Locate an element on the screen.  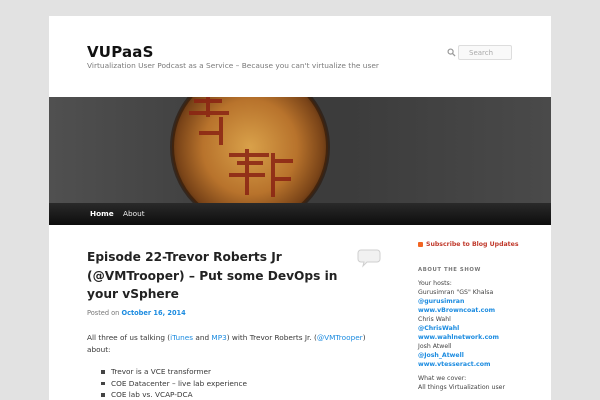
list-item: COE lab vs. VCAP-DCA is located at coordinates (174, 394).